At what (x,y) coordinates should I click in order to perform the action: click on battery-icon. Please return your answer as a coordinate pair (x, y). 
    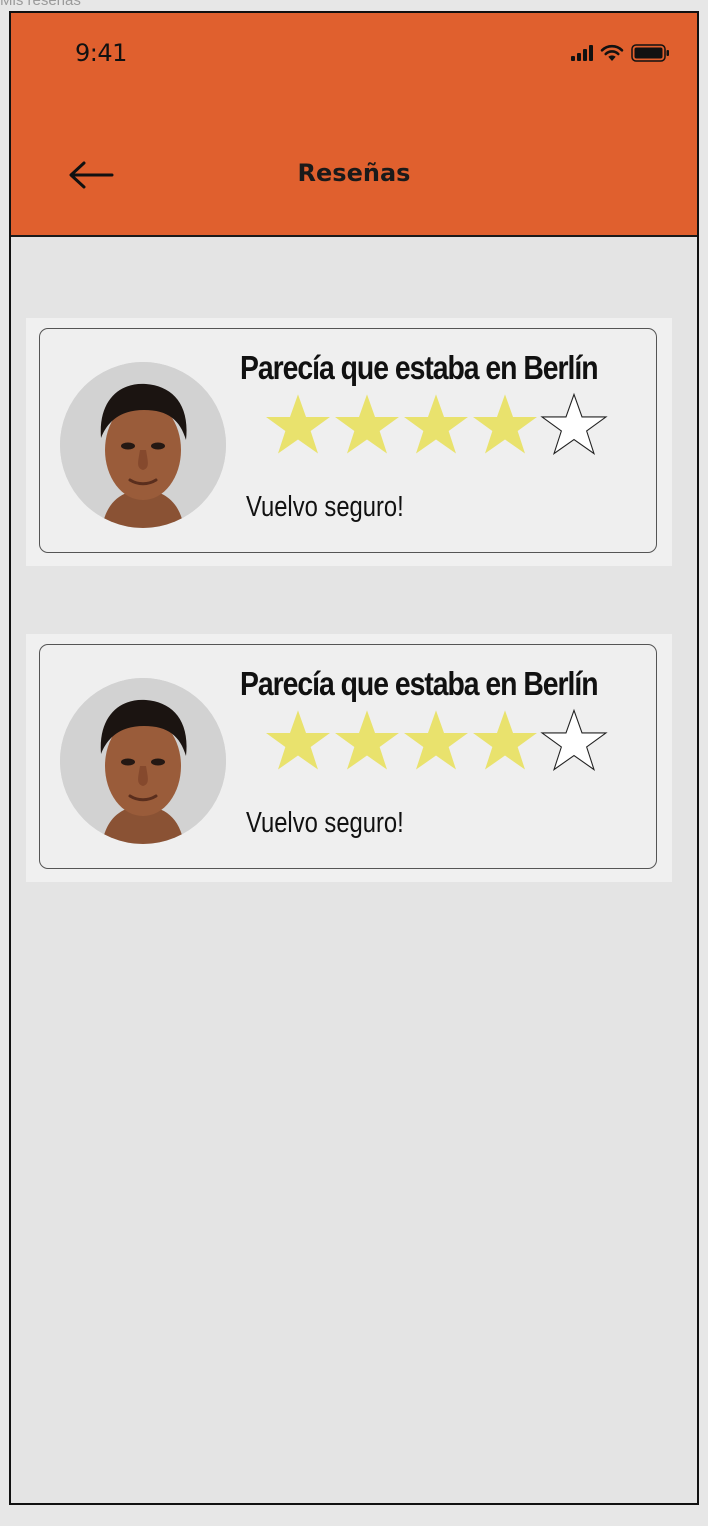
    Looking at the image, I should click on (650, 53).